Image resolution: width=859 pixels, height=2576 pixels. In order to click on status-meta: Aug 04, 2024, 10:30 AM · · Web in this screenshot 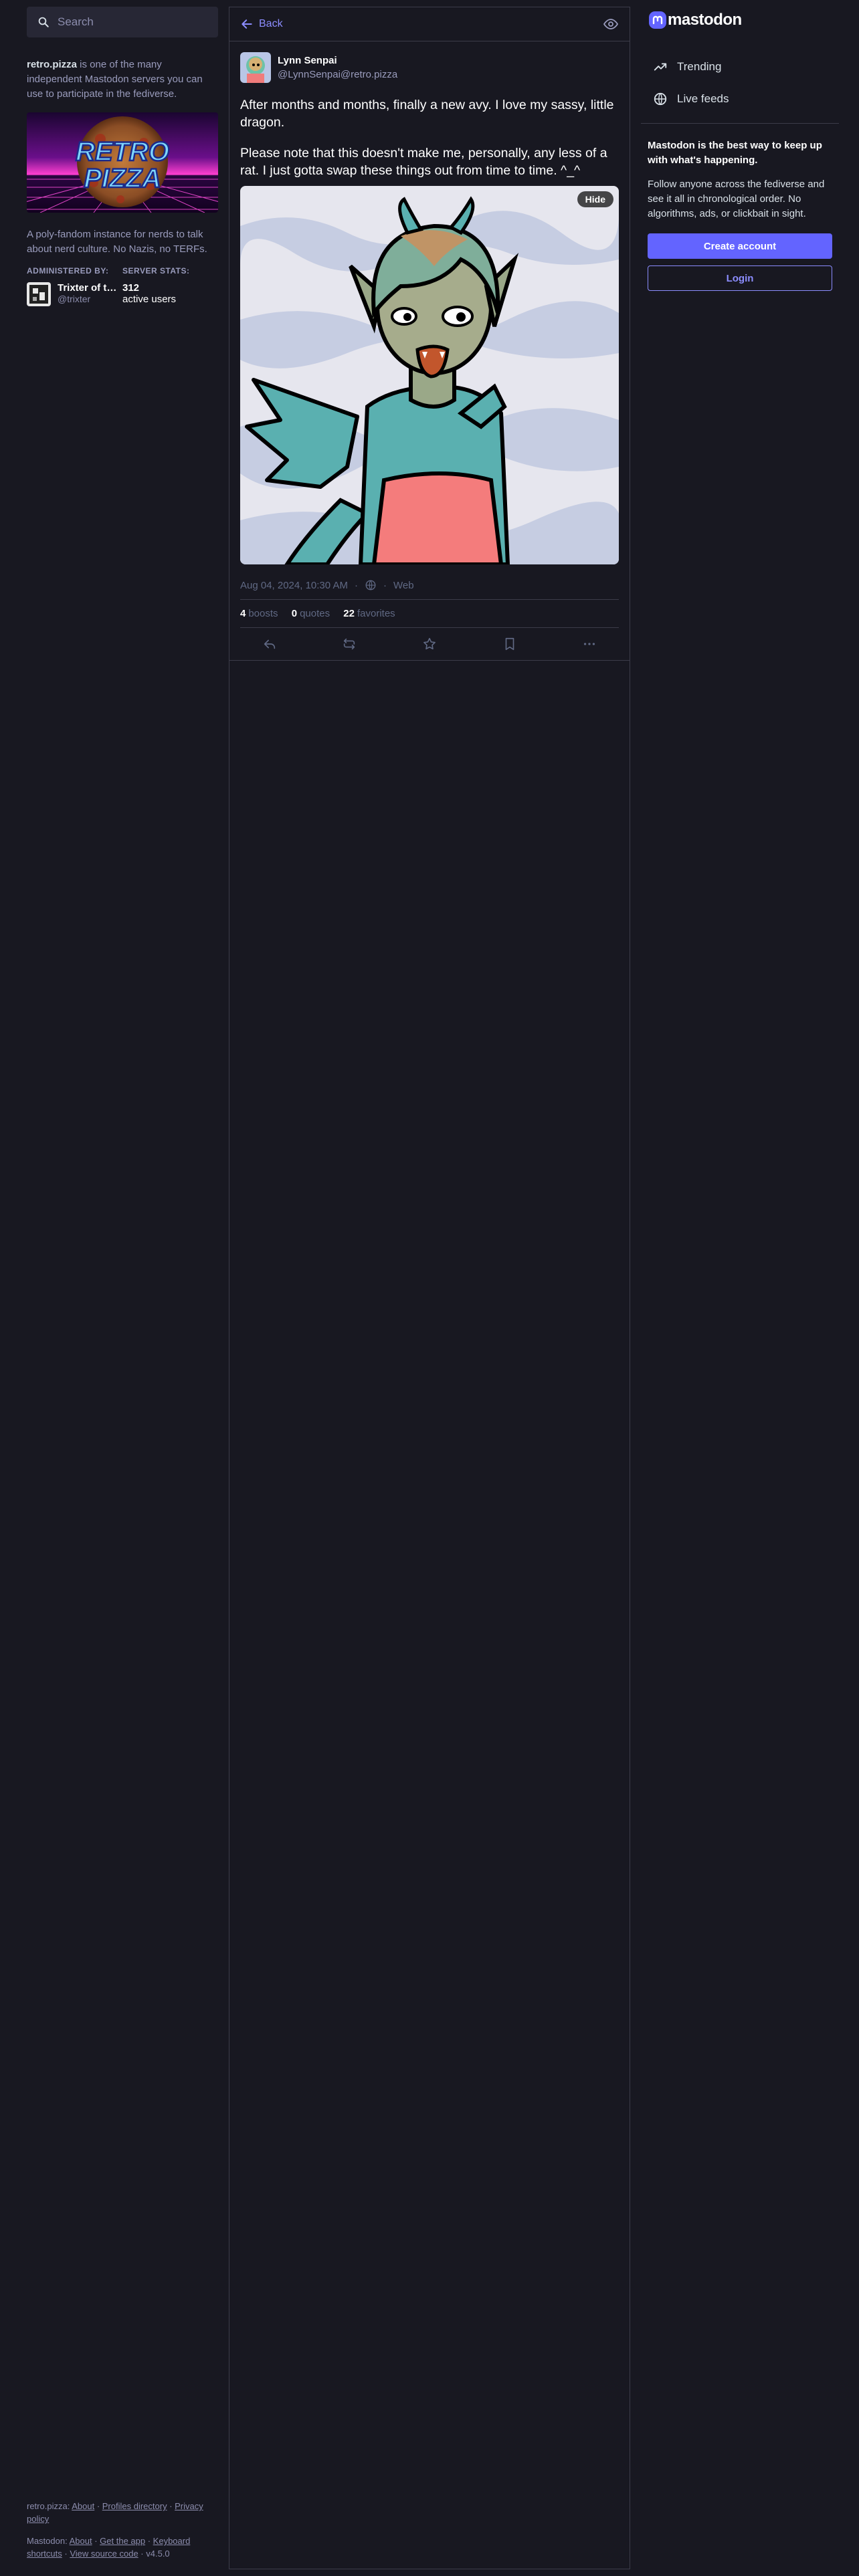, I will do `click(429, 589)`.